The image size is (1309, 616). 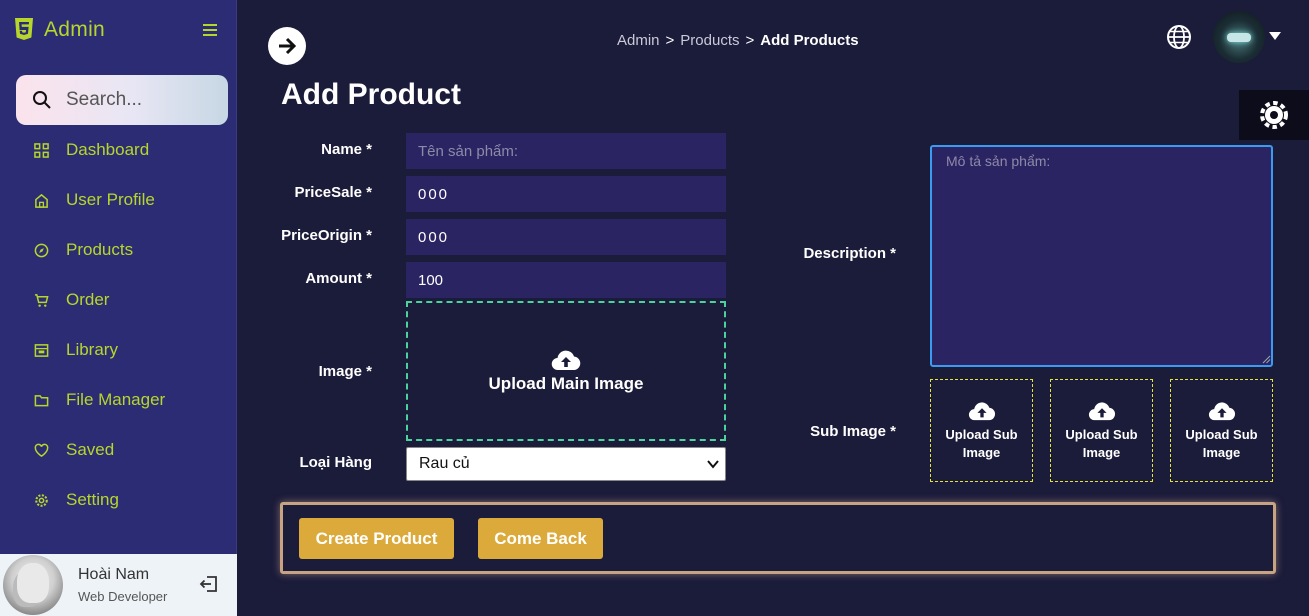 I want to click on globe-icon, so click(x=1179, y=37).